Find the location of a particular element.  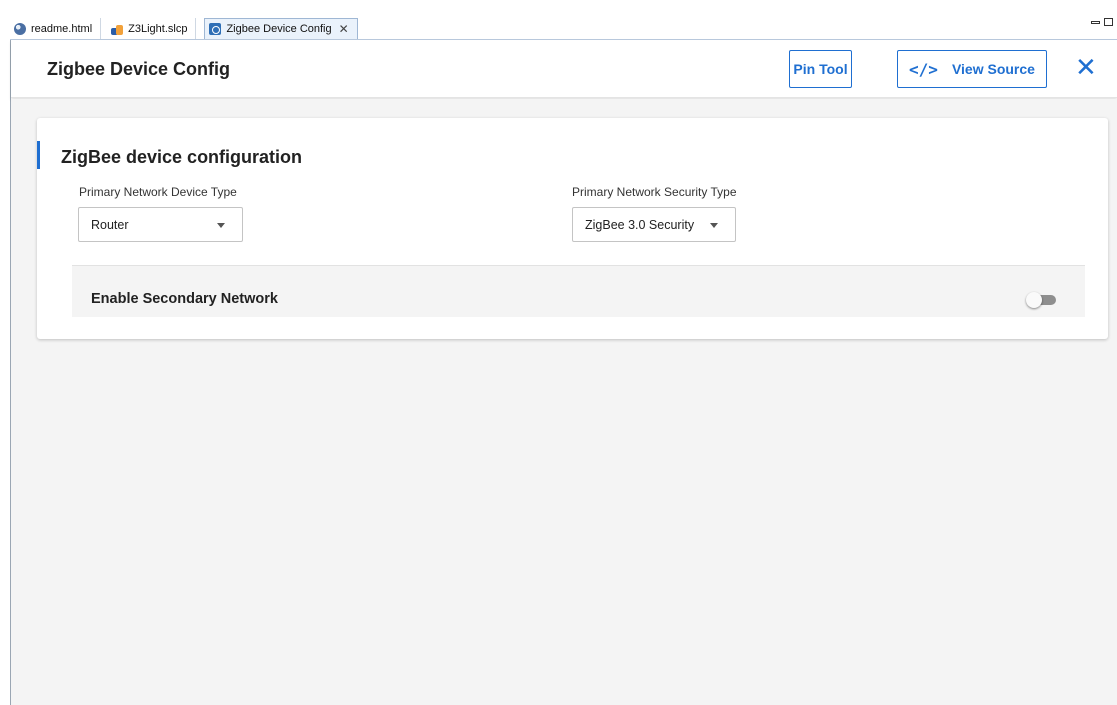

pin-tool-label: Pin Tool is located at coordinates (820, 69).